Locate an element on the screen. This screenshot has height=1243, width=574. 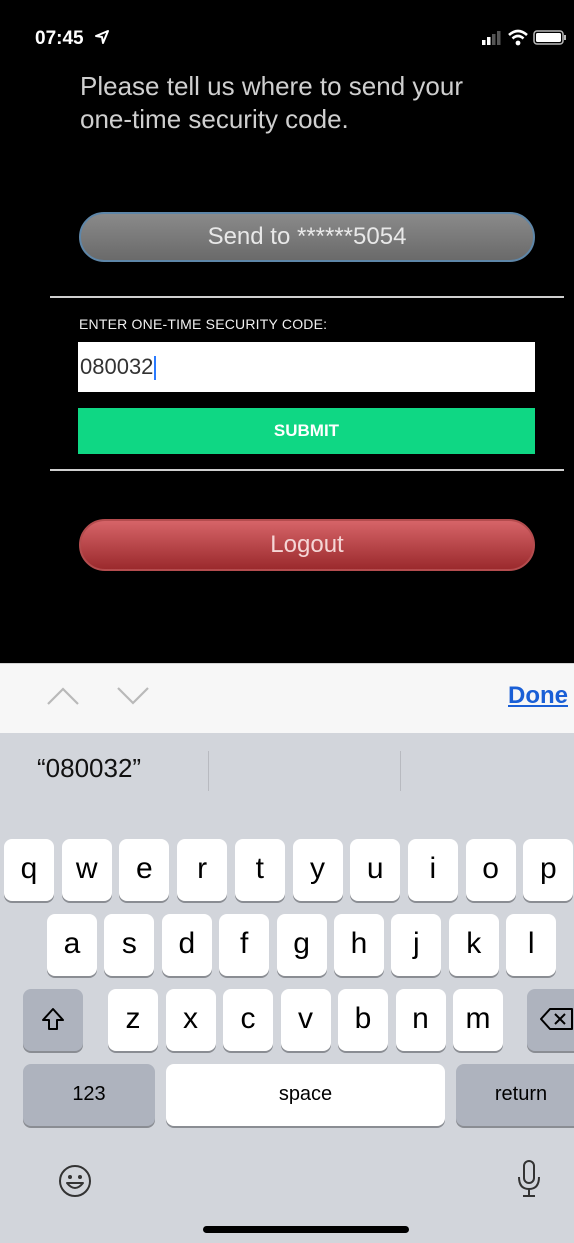
key-h: h is located at coordinates (359, 945).